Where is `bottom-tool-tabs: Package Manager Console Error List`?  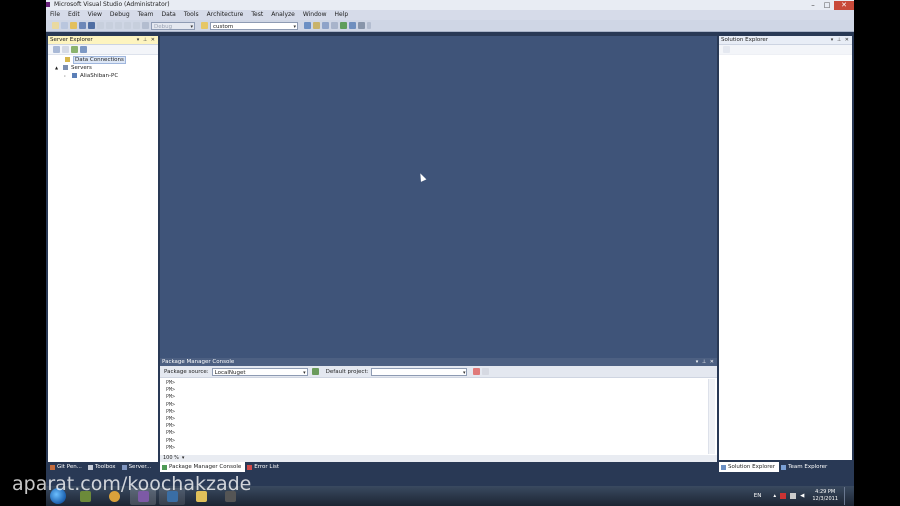 bottom-tool-tabs: Package Manager Console Error List is located at coordinates (438, 467).